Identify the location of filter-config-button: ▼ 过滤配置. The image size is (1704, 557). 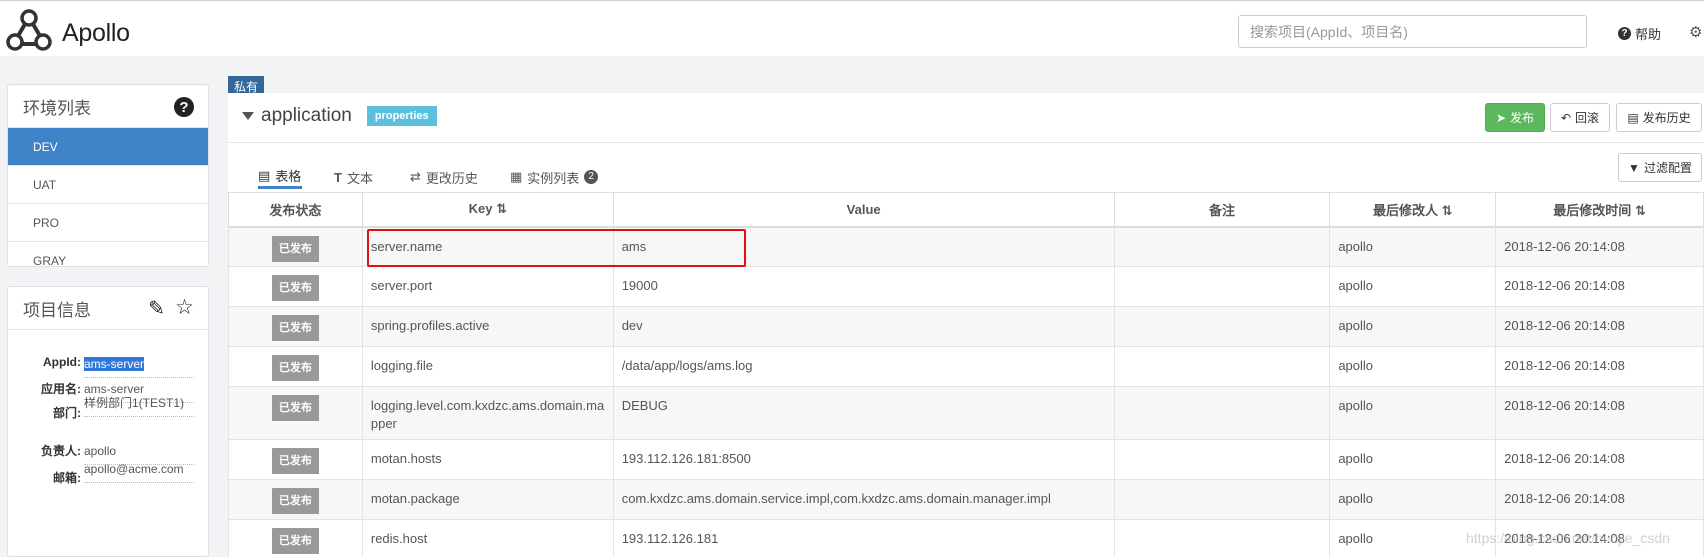
(1660, 167).